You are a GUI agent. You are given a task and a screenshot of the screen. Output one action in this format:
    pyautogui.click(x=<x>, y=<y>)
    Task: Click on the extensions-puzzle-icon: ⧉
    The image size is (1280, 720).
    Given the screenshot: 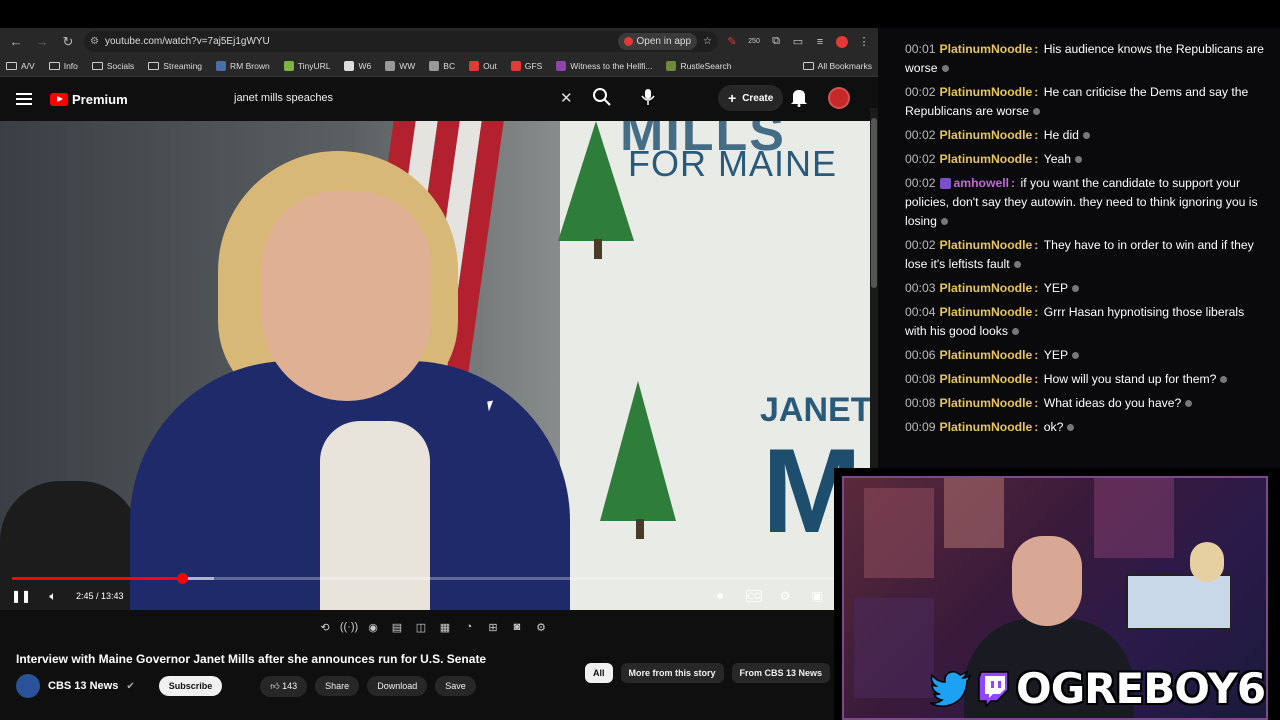 What is the action you would take?
    pyautogui.click(x=776, y=42)
    